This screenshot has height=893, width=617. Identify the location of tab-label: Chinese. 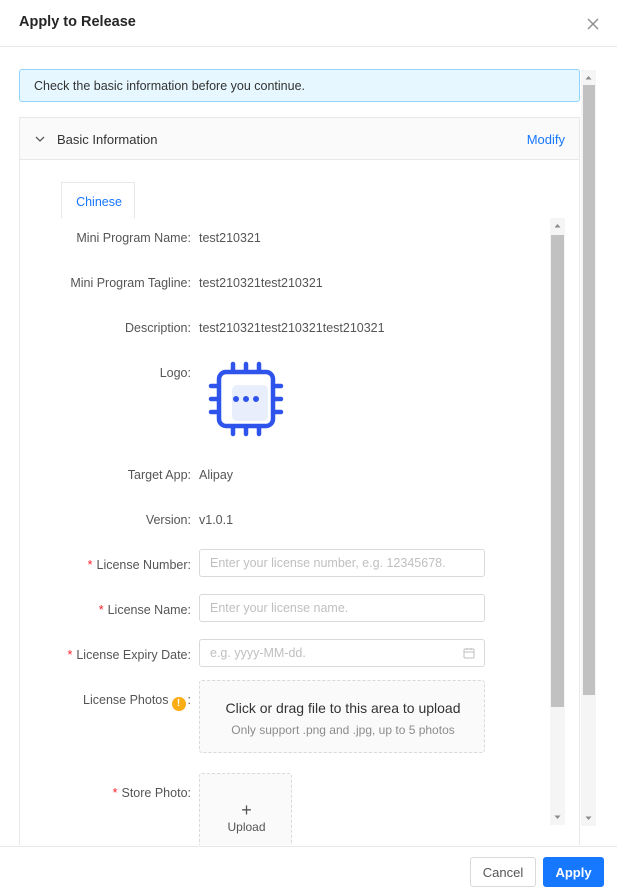
(99, 202).